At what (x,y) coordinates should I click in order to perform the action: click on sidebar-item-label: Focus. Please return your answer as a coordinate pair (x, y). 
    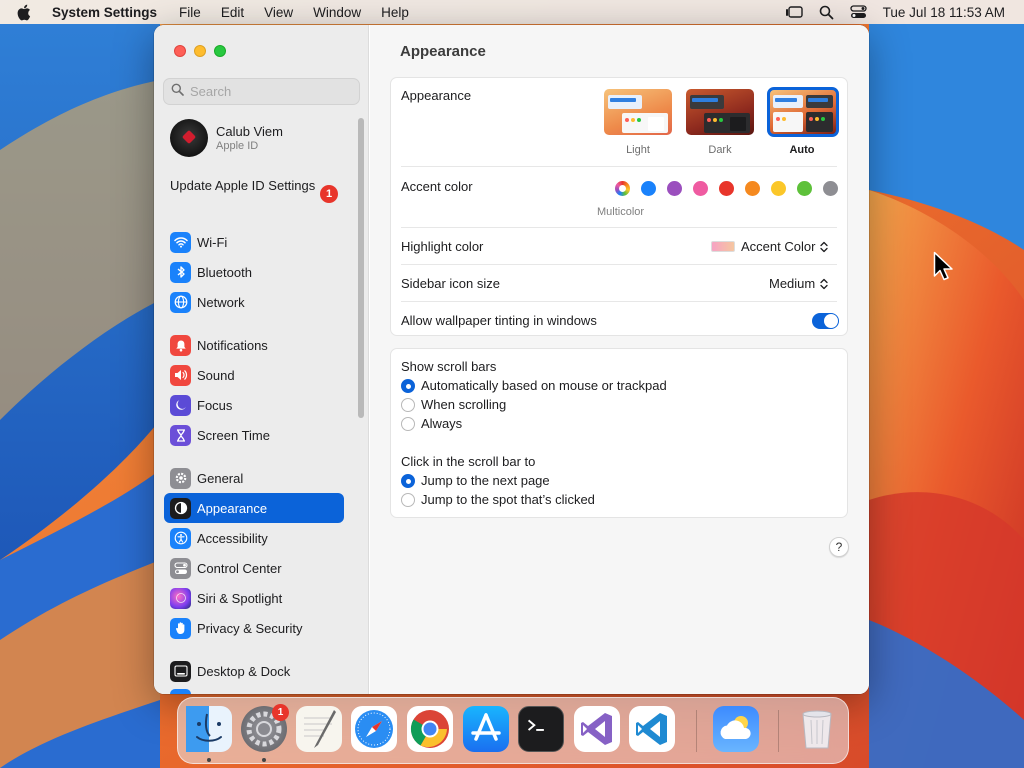
    Looking at the image, I should click on (215, 405).